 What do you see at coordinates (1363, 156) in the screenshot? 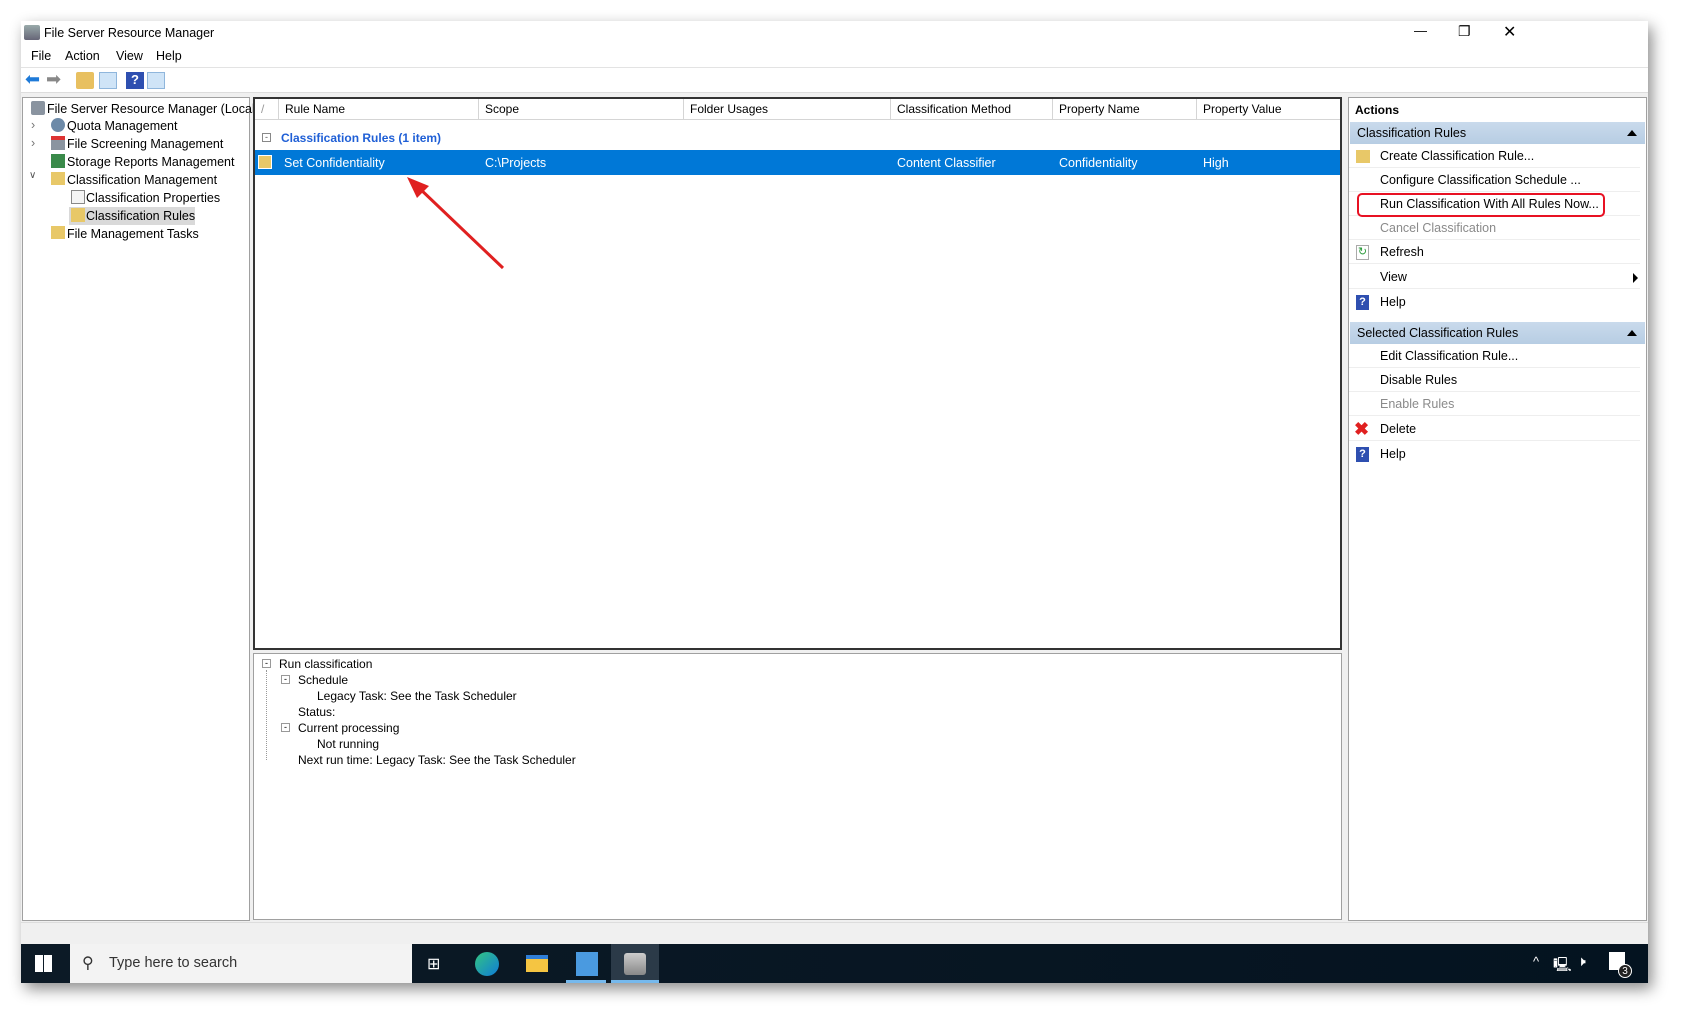
I see `create-rule-icon` at bounding box center [1363, 156].